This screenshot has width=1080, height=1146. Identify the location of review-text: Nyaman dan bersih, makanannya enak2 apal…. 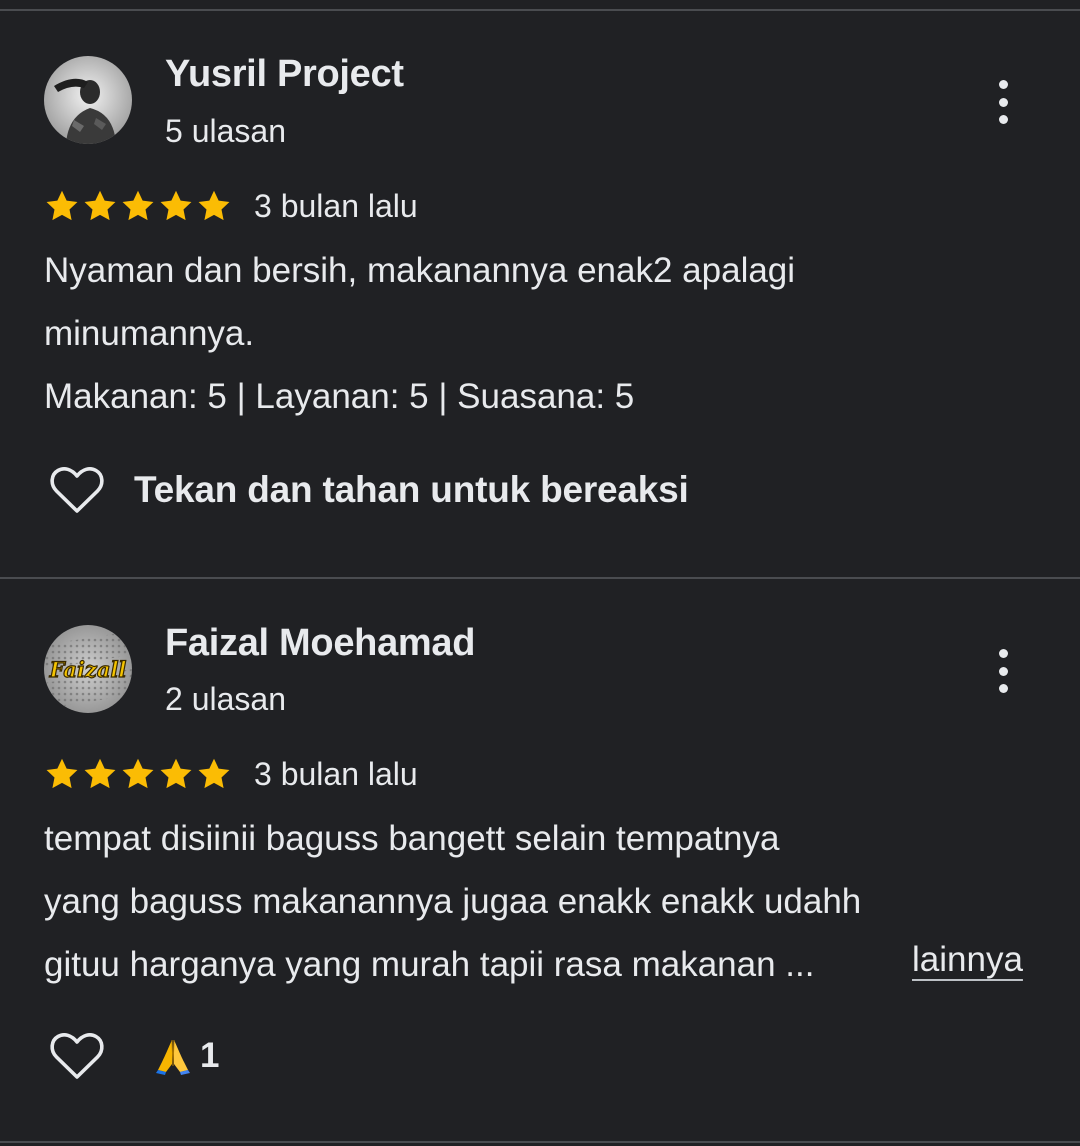
(419, 333).